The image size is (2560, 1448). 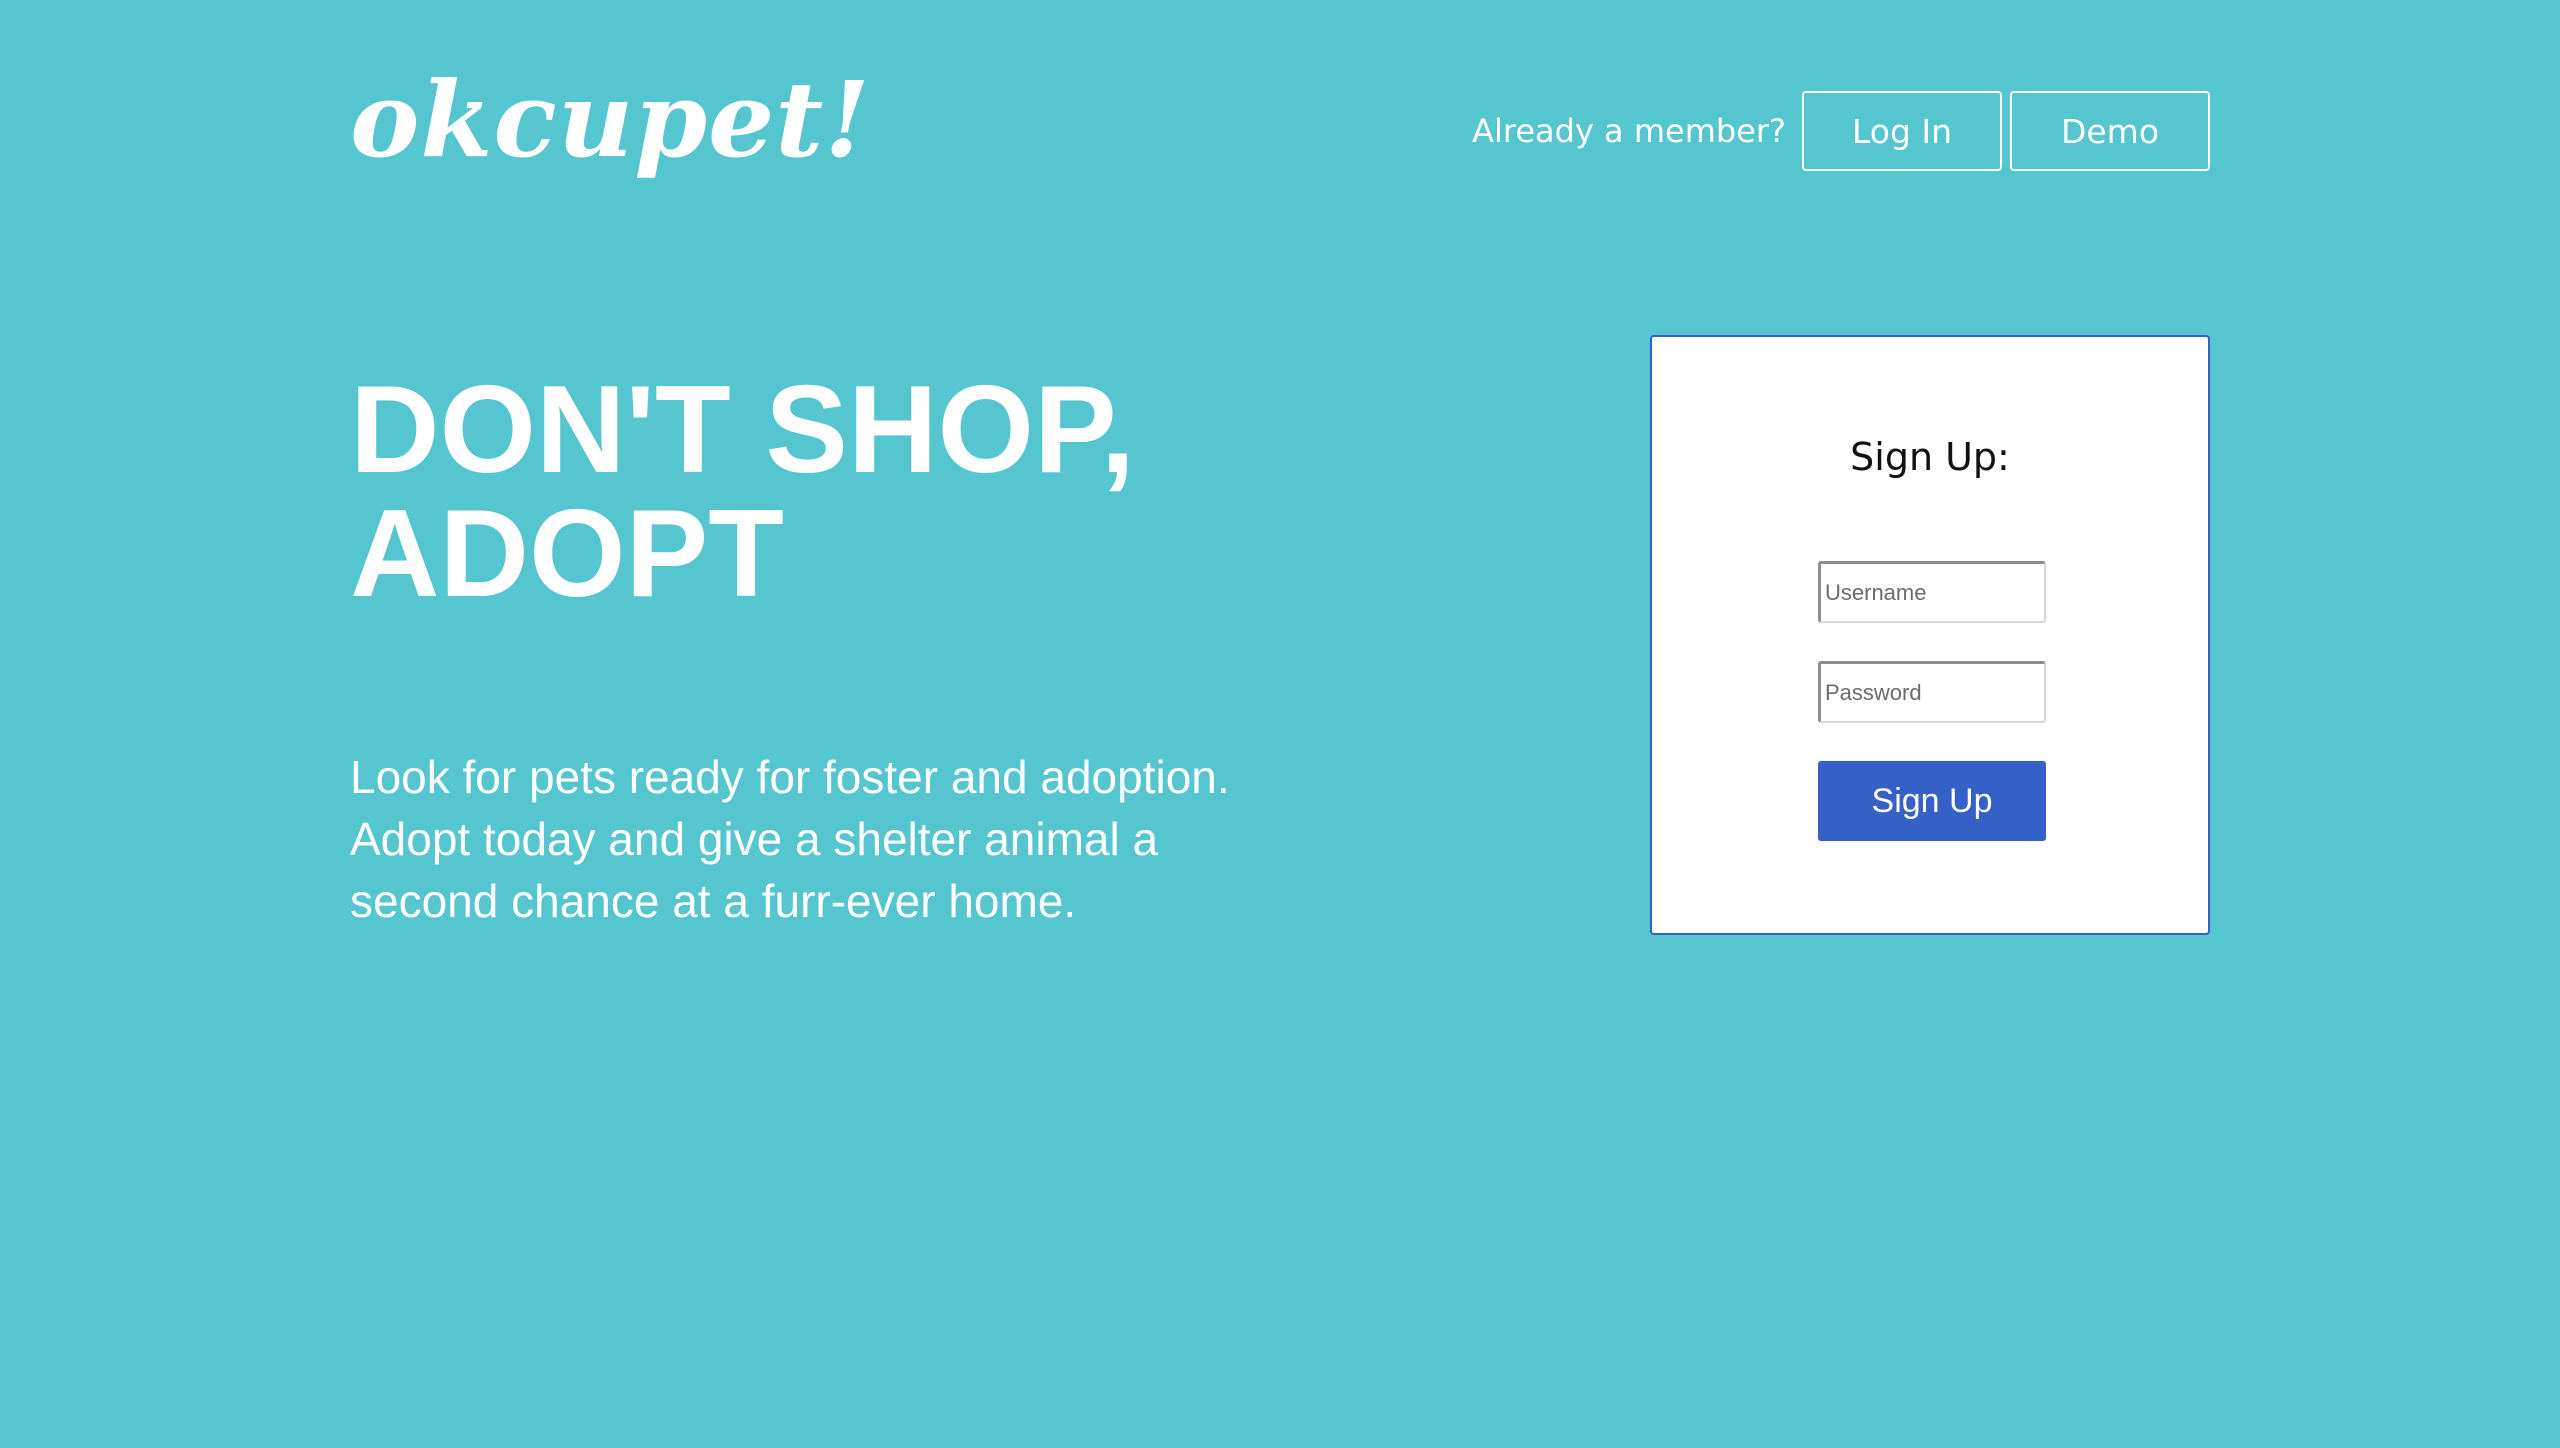 What do you see at coordinates (1902, 131) in the screenshot?
I see `login-button: Log In` at bounding box center [1902, 131].